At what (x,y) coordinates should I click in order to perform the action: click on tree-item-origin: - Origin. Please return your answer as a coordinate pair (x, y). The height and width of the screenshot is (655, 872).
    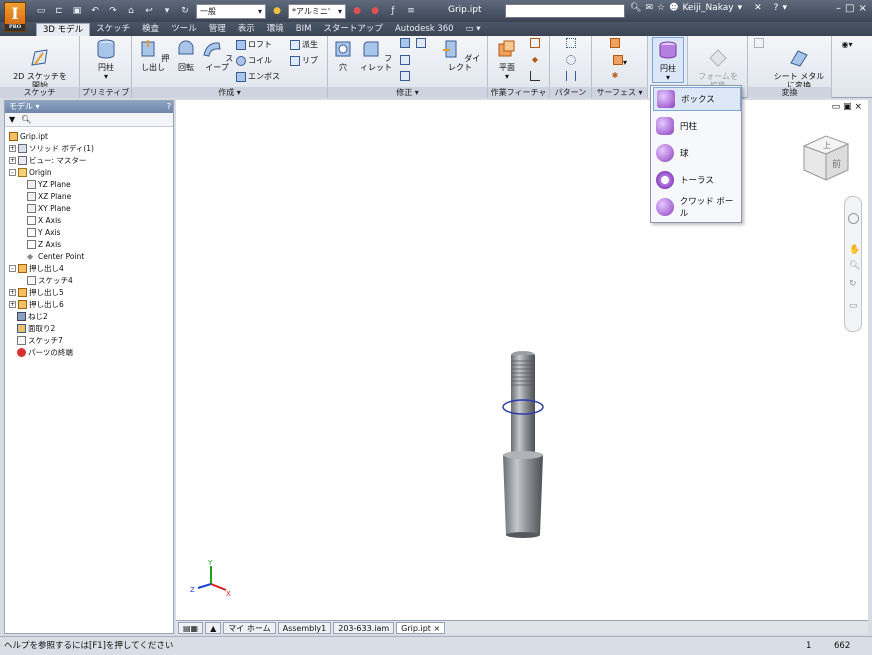
    Looking at the image, I should click on (30, 172).